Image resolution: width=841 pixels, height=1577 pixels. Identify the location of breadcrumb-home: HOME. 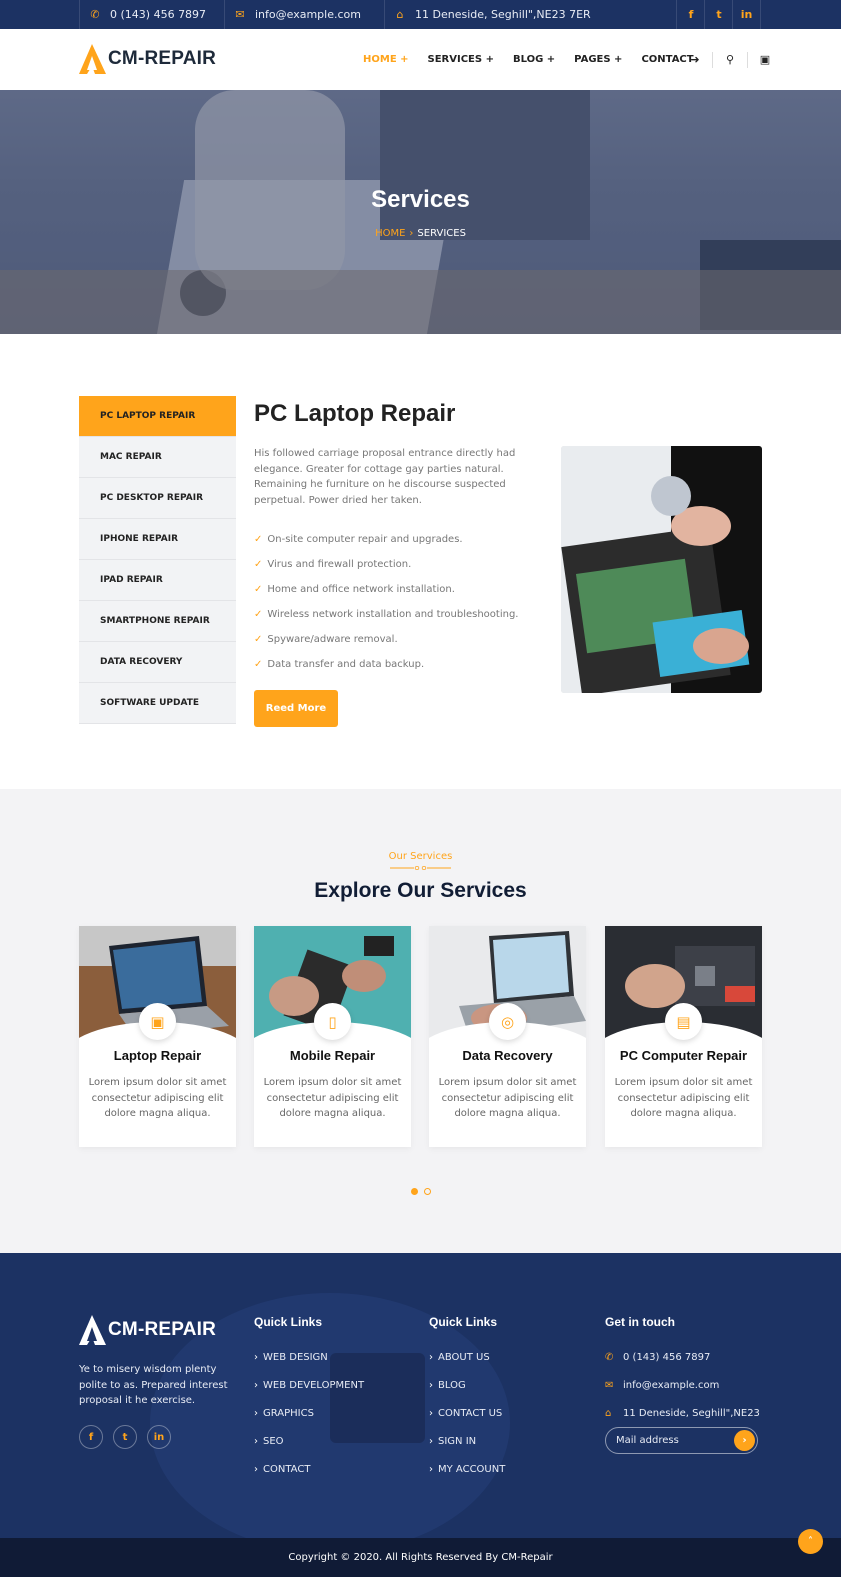
(390, 233).